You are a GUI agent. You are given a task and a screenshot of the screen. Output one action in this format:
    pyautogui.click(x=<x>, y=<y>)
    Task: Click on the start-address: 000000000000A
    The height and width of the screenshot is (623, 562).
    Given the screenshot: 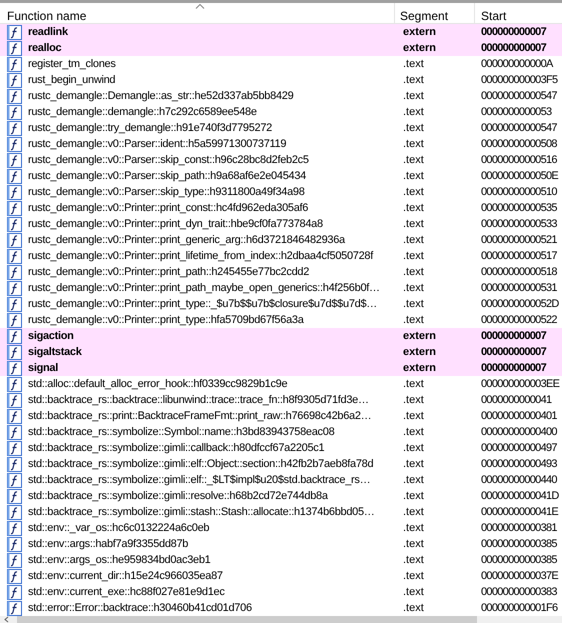 What is the action you would take?
    pyautogui.click(x=517, y=64)
    